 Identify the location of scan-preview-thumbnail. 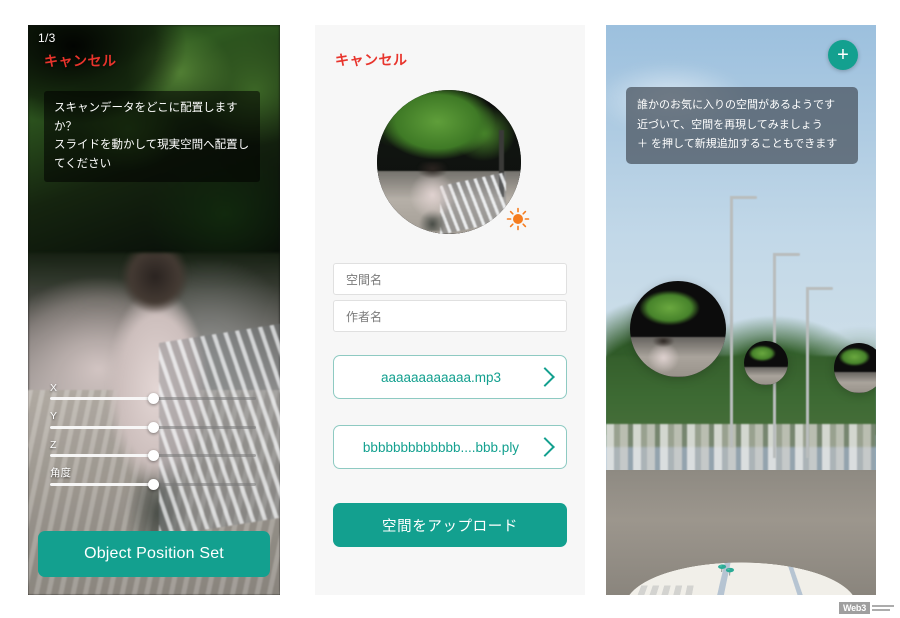
(449, 162).